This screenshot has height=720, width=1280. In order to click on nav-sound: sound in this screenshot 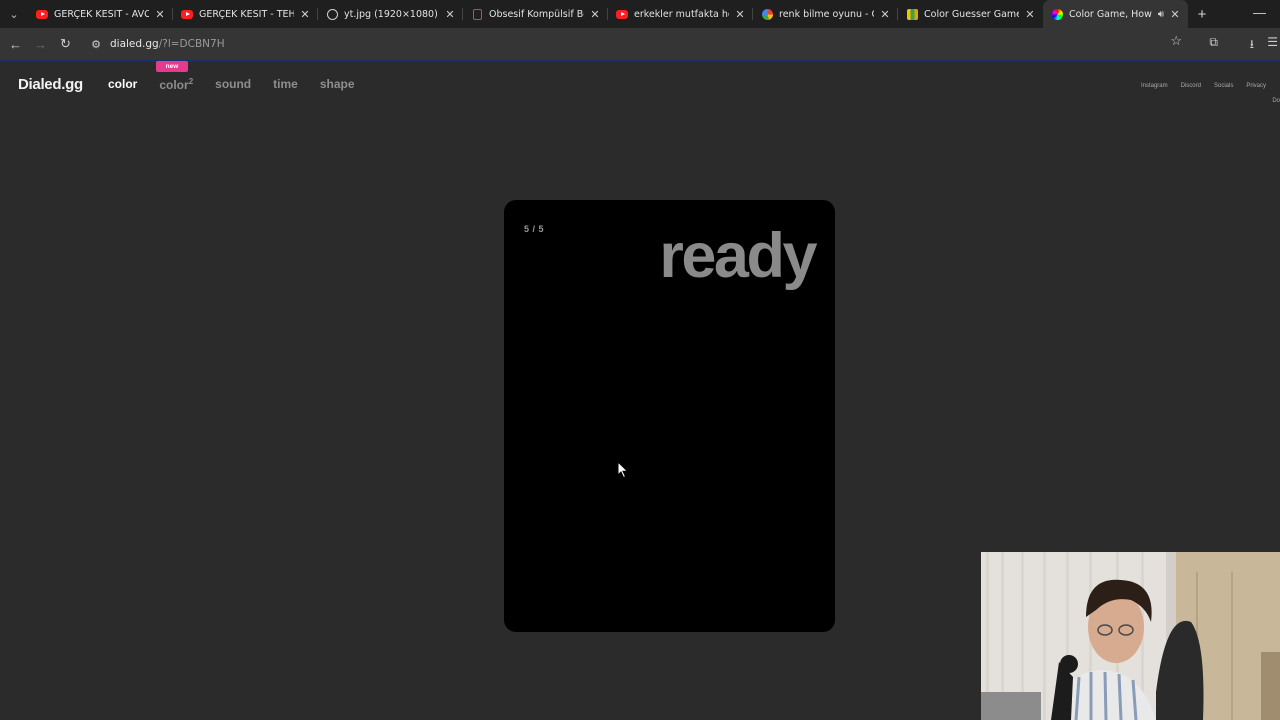, I will do `click(233, 84)`.